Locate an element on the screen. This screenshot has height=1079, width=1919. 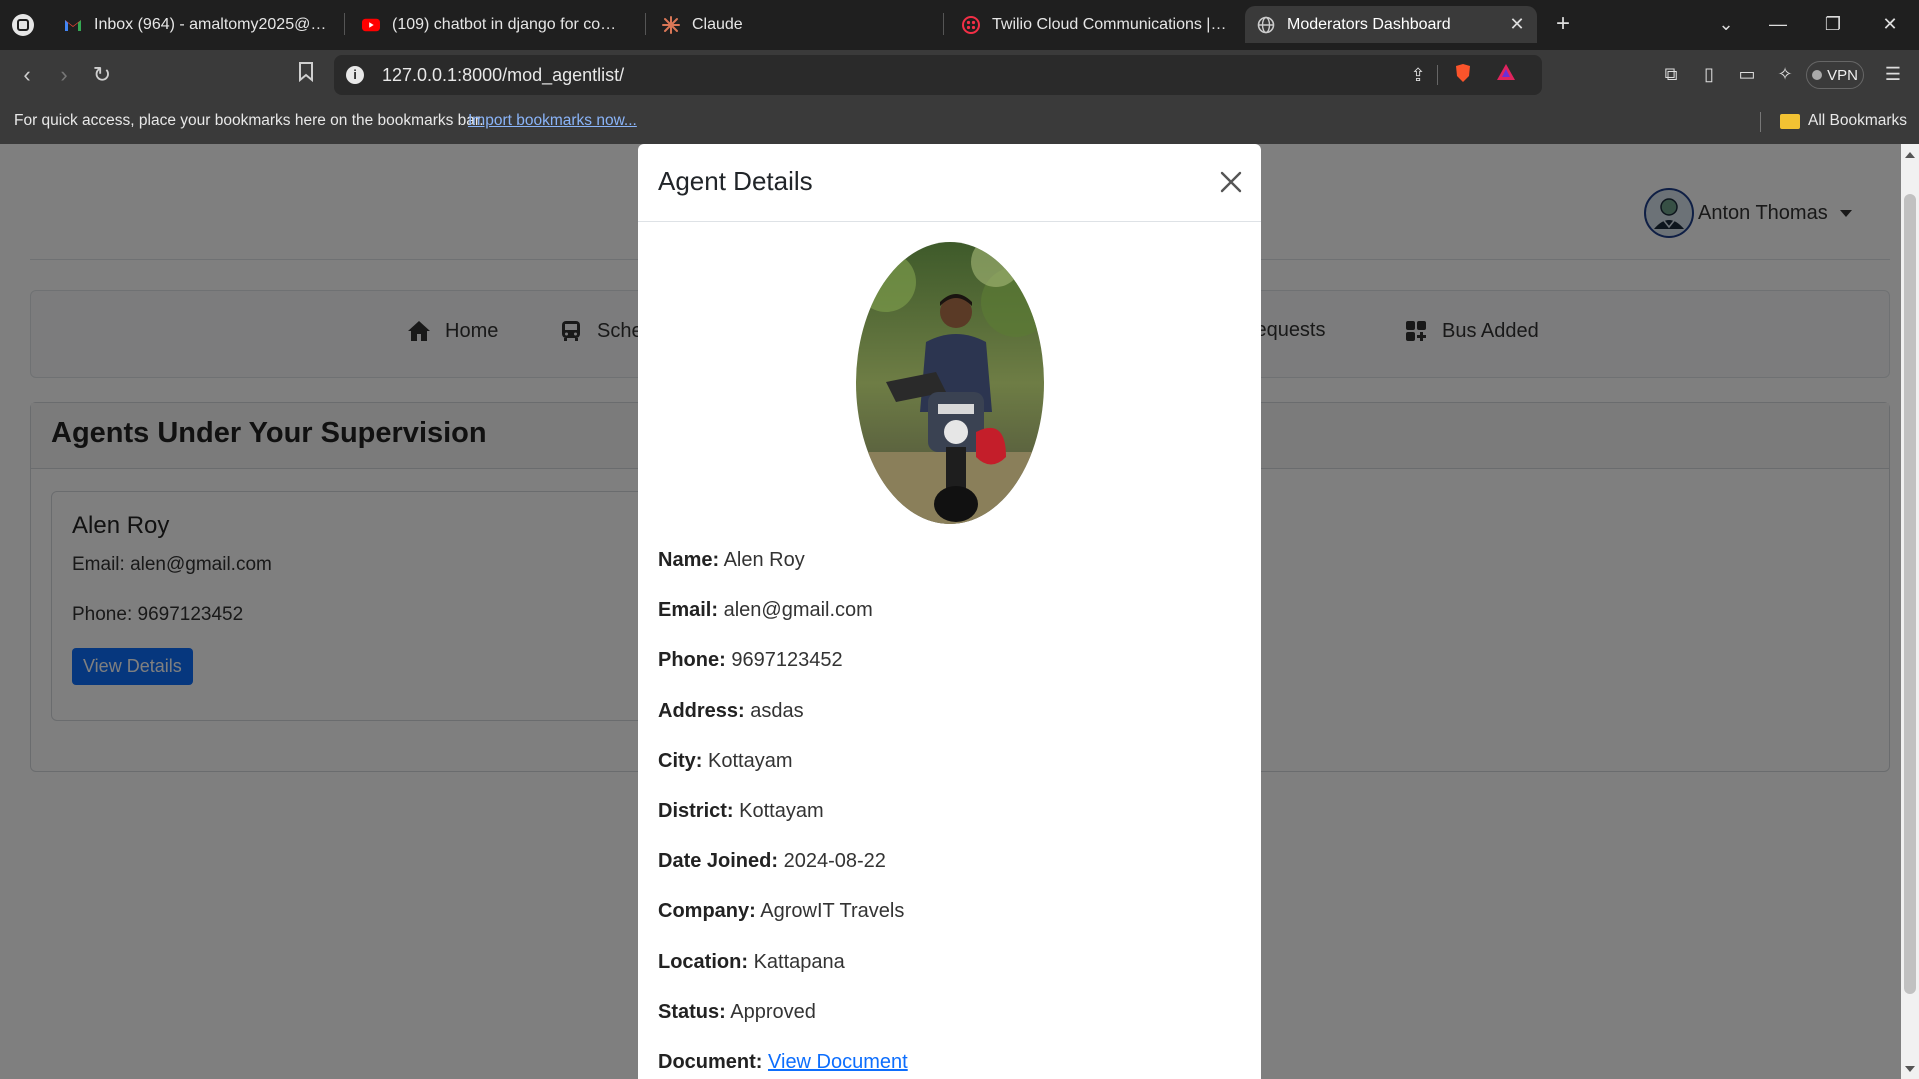
tab-label: (109) chatbot in django for commu is located at coordinates (510, 24).